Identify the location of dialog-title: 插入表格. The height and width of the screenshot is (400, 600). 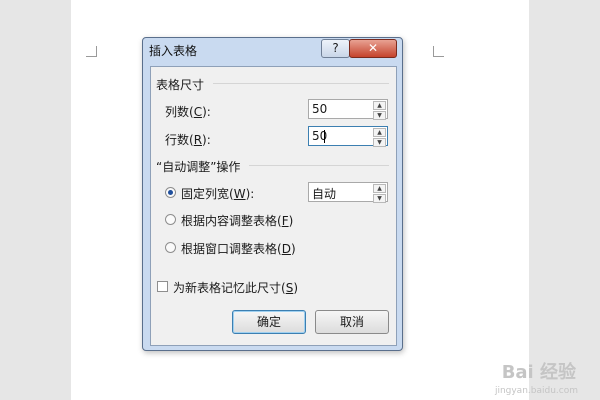
(173, 51).